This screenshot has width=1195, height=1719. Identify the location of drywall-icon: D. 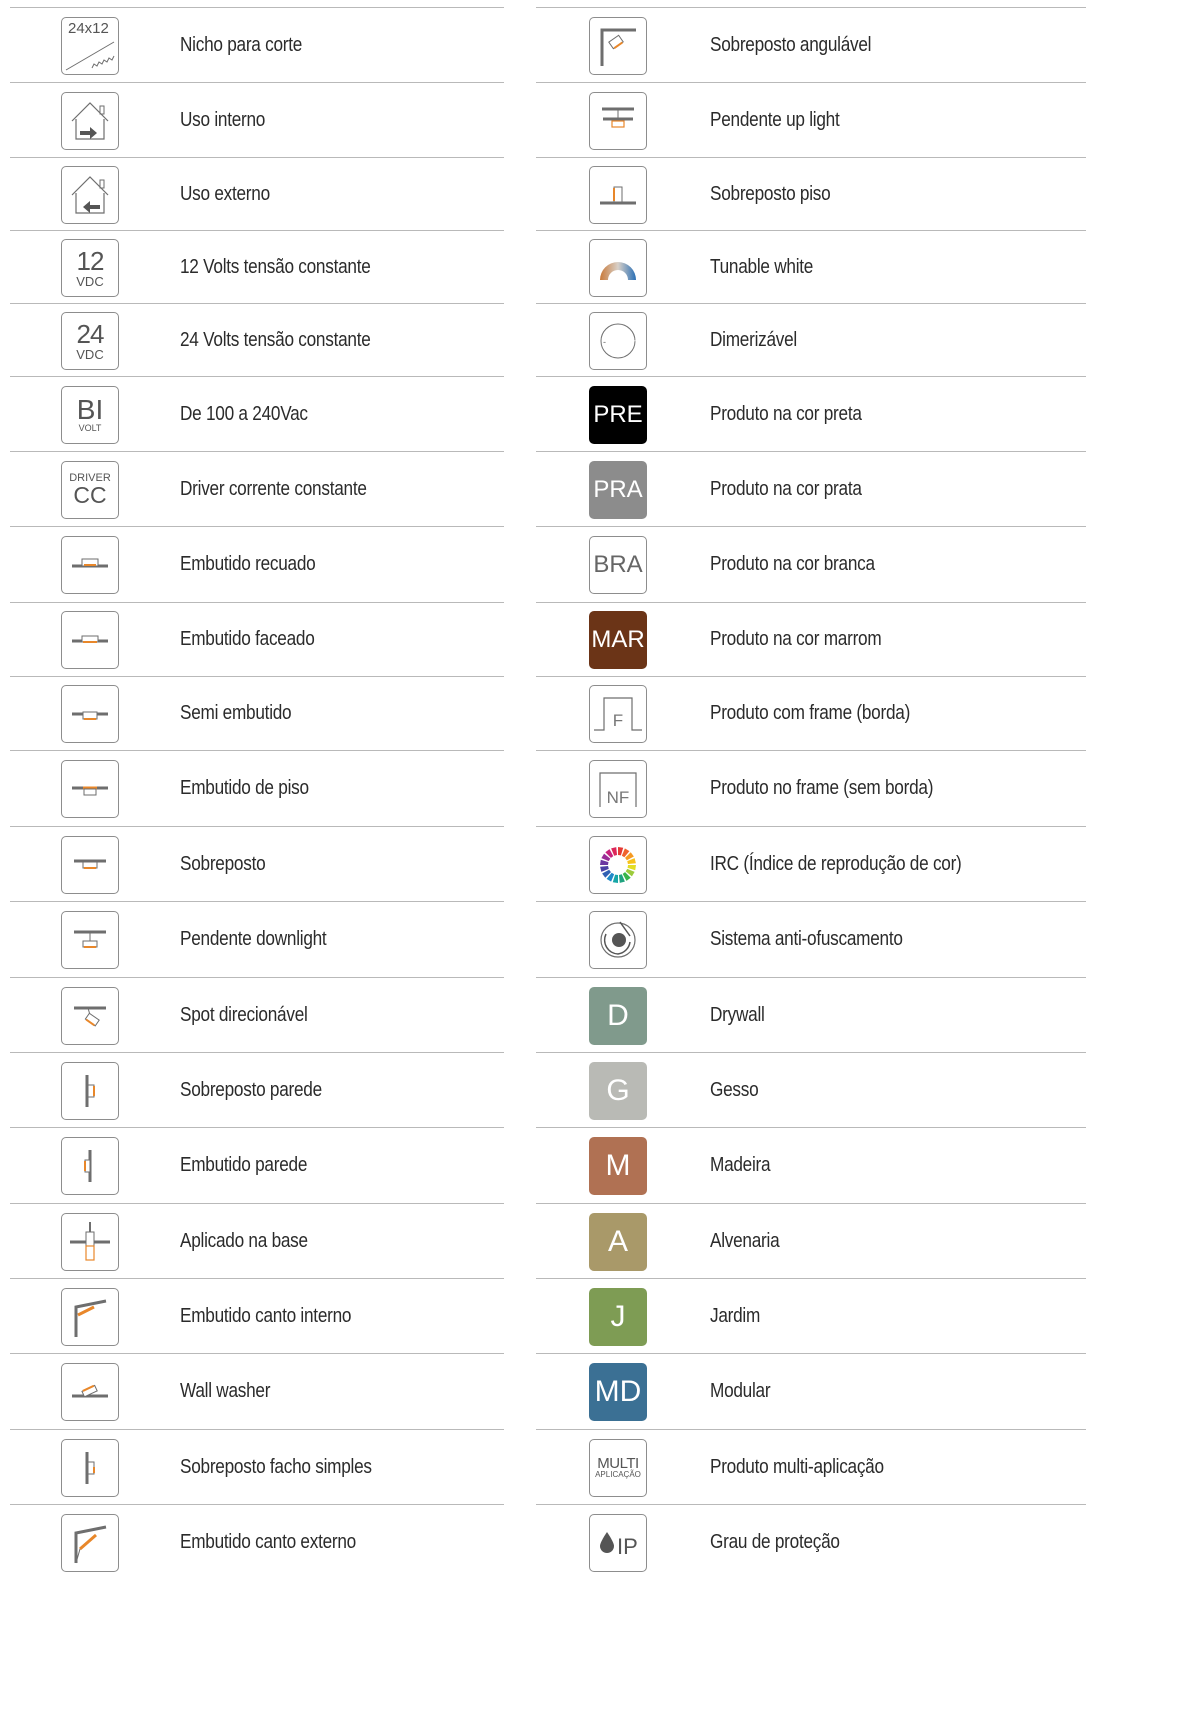
(618, 1015).